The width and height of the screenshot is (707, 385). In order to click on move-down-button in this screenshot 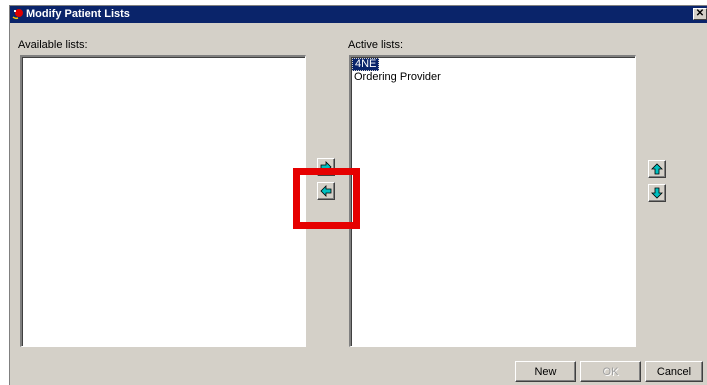, I will do `click(657, 193)`.